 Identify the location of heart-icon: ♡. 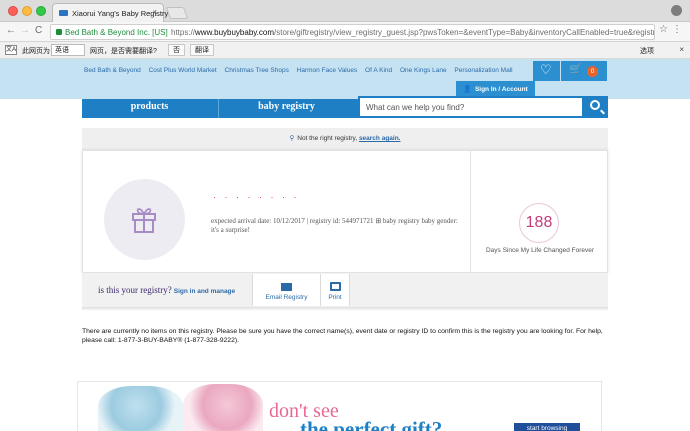
(546, 69).